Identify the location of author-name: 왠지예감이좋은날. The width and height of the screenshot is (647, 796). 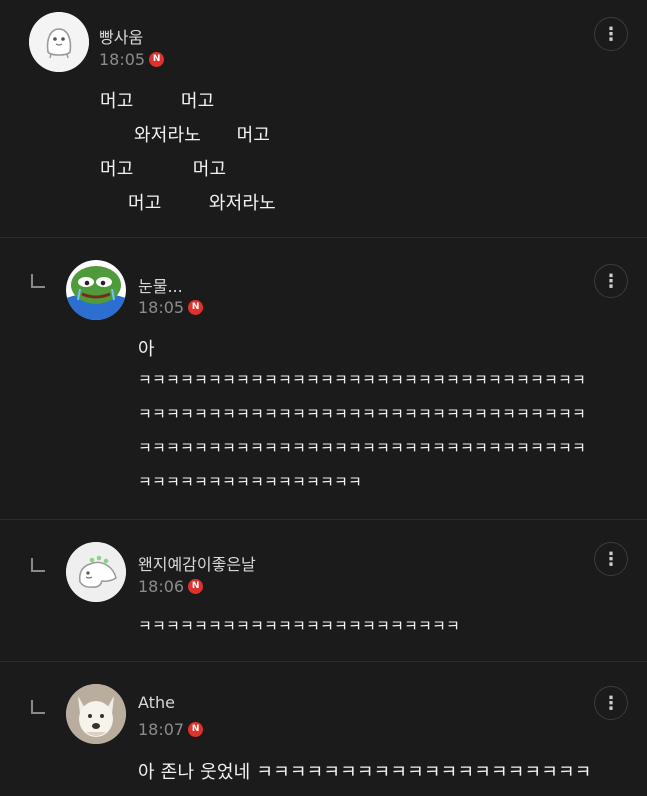
(197, 563).